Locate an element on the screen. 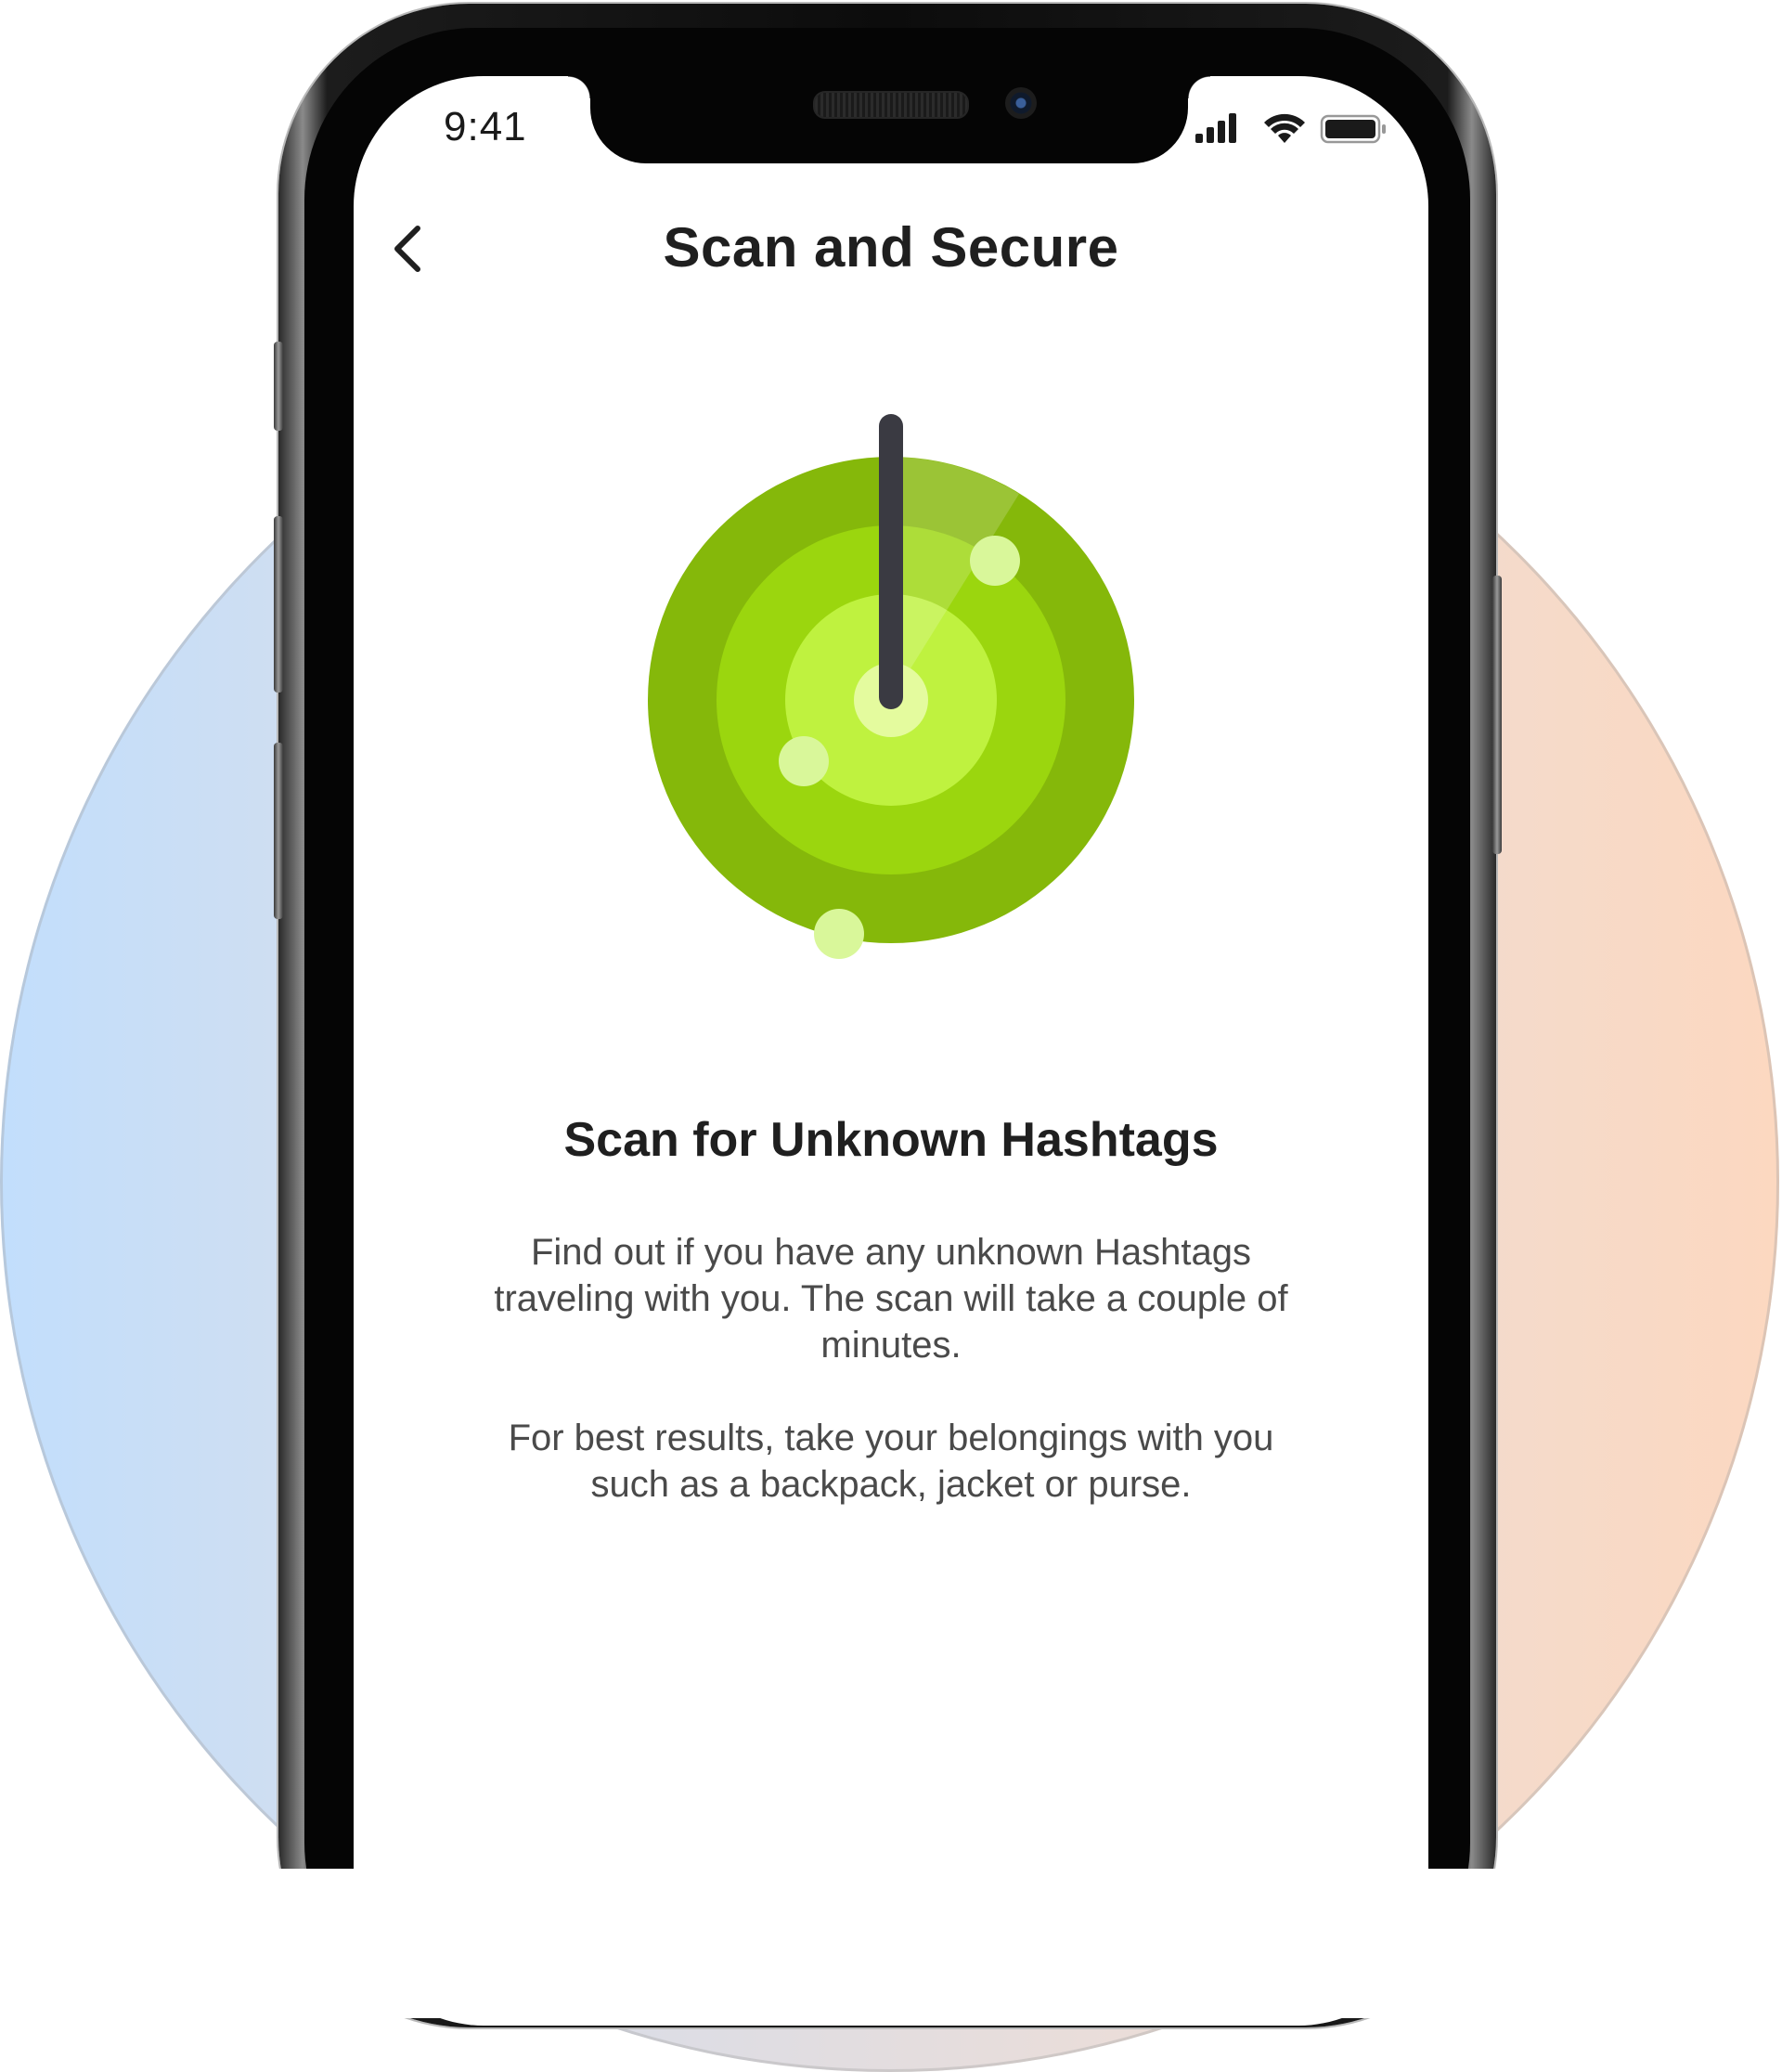 Image resolution: width=1782 pixels, height=2072 pixels. status-time: 9:41 is located at coordinates (485, 127).